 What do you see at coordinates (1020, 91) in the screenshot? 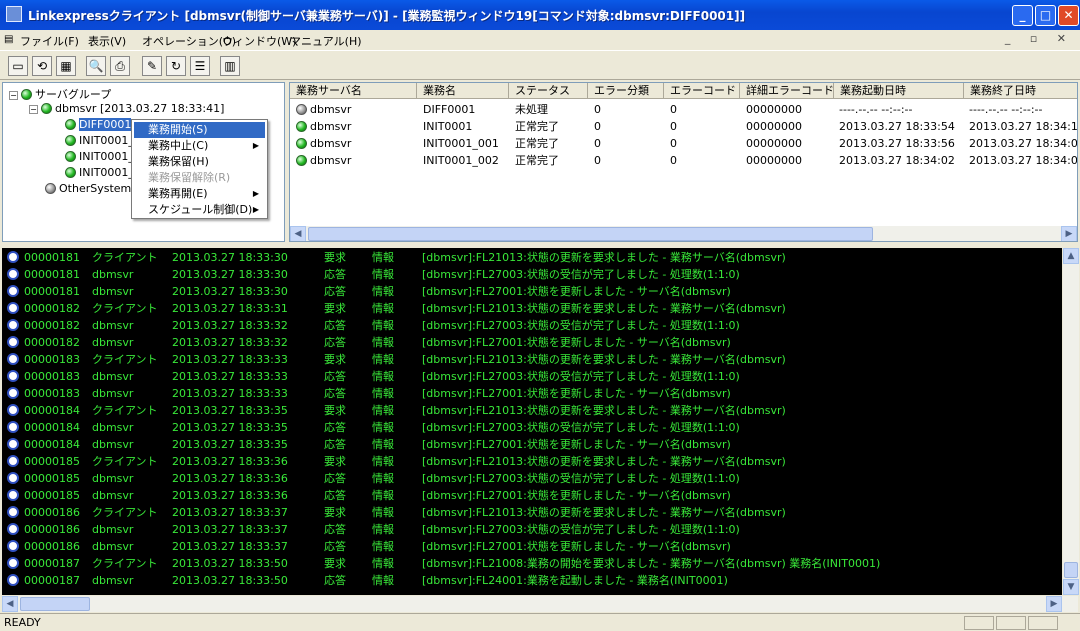
I see `column-header: 業務終了日時` at bounding box center [1020, 91].